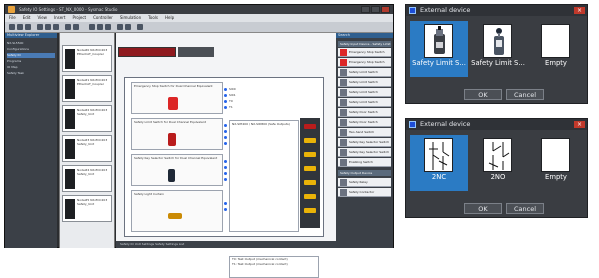  Describe the element at coordinates (87, 58) in the screenshot. I see `unit-card: Node#0 NX-ECC203 EtherCAT_Coupler` at that location.